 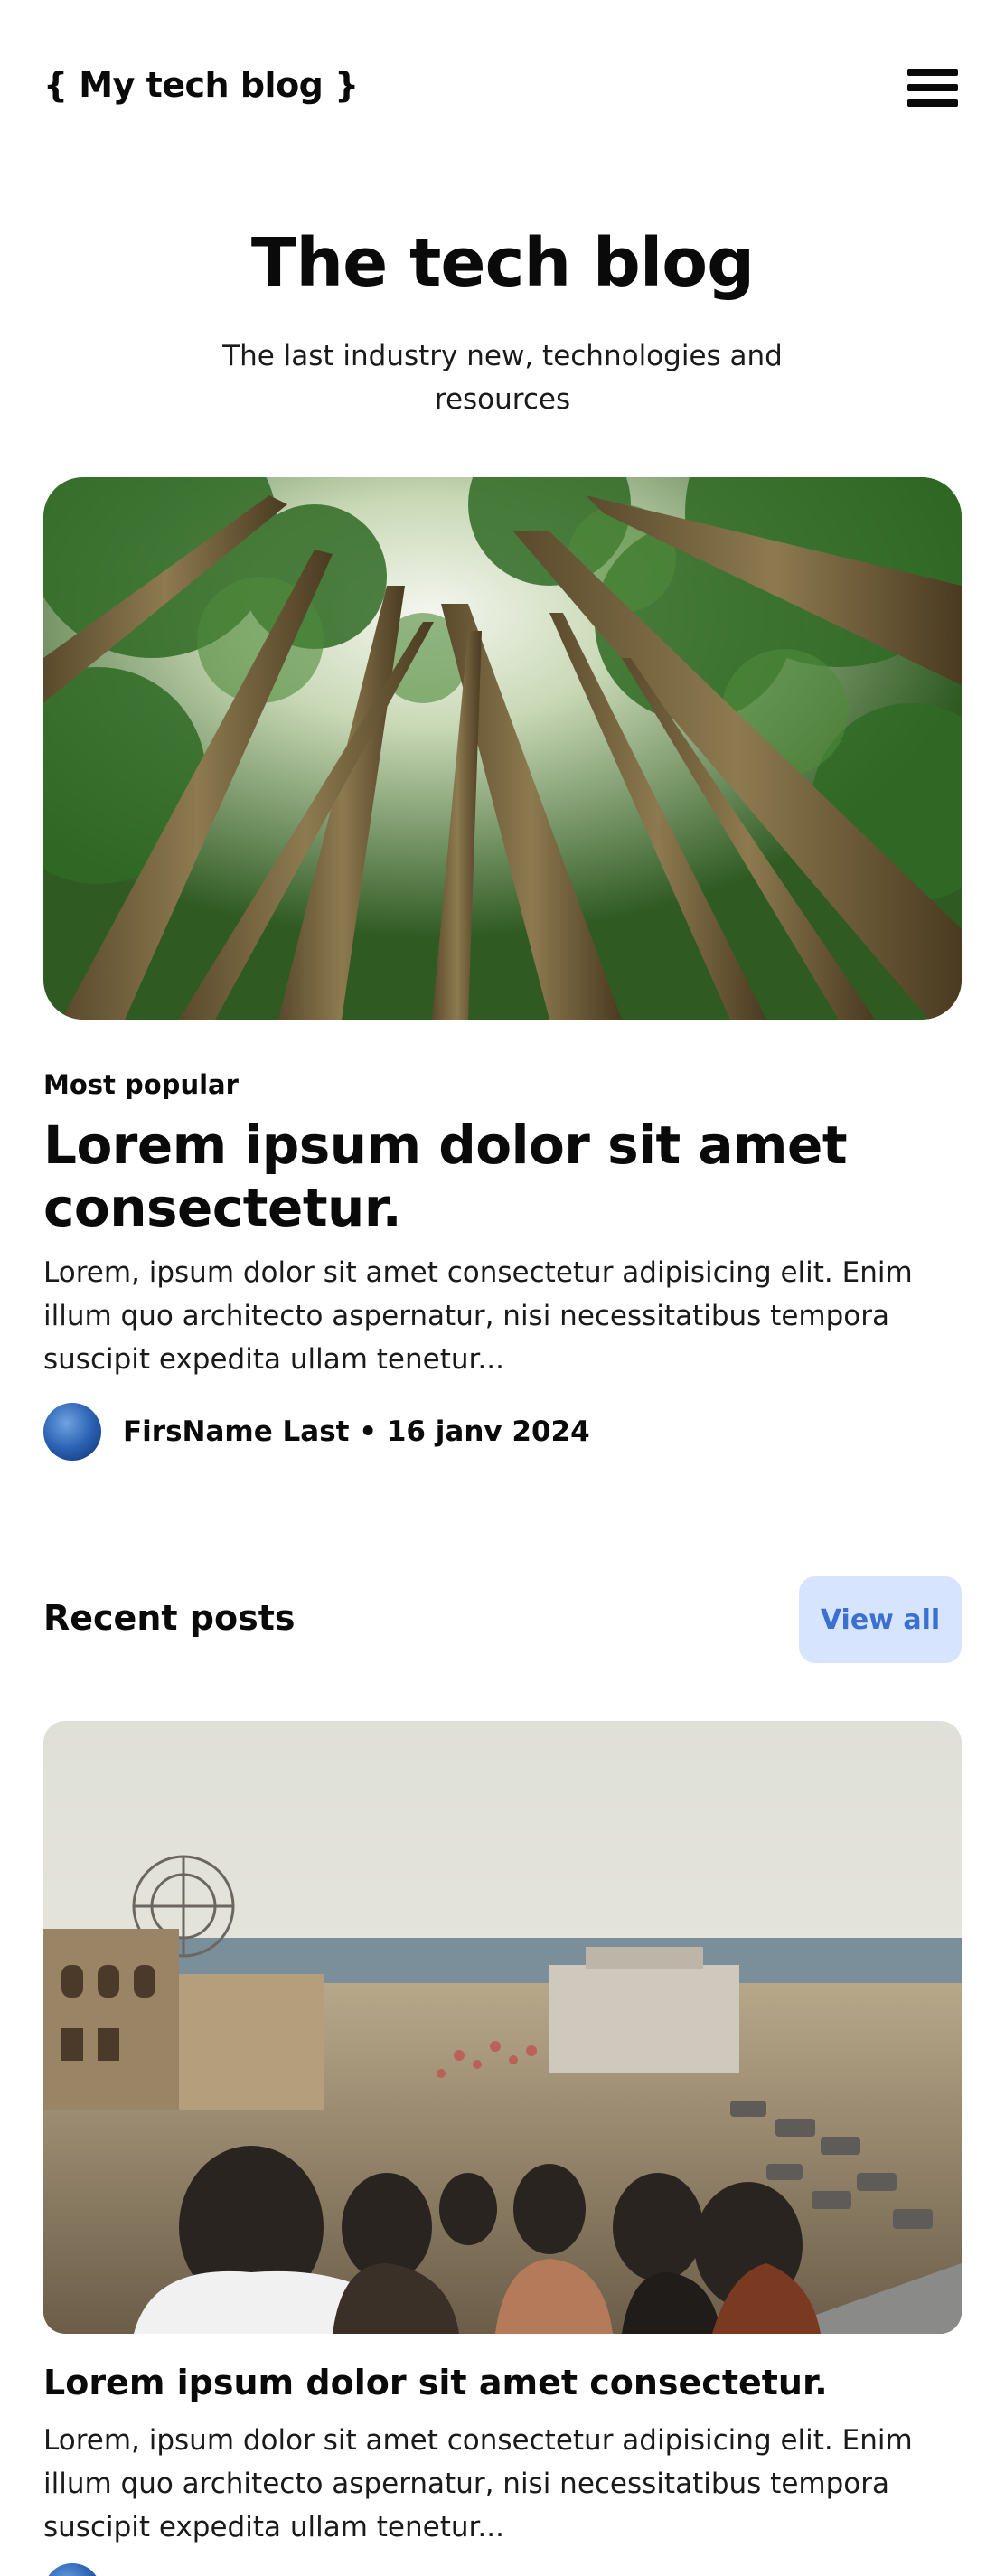 I want to click on recent-posts-heading: Recent posts, so click(x=169, y=1618).